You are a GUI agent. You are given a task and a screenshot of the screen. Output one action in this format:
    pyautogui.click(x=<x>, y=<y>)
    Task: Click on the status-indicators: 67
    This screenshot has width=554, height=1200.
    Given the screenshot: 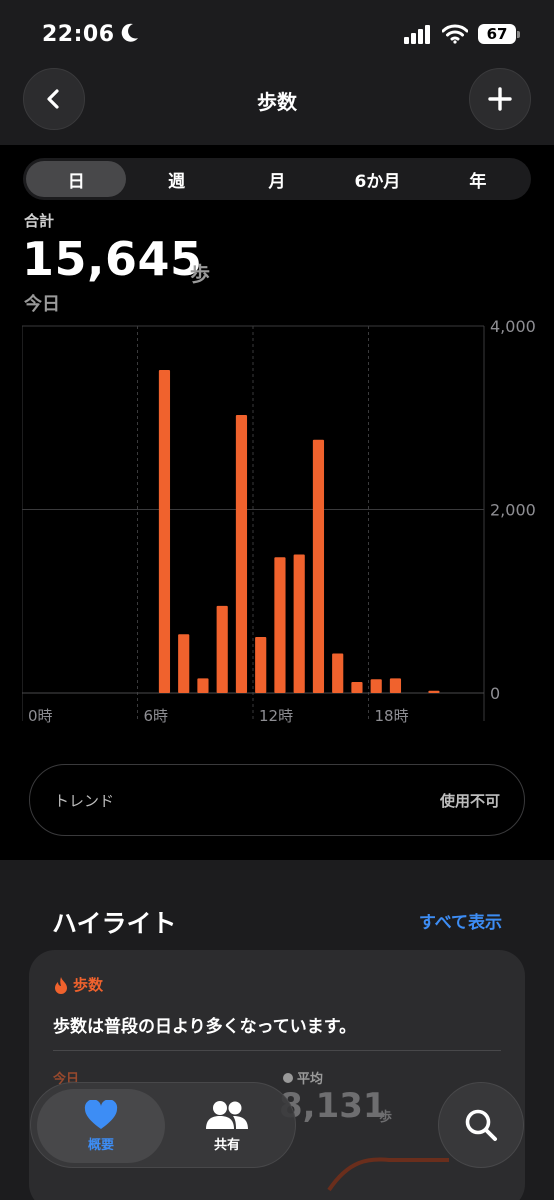 What is the action you would take?
    pyautogui.click(x=462, y=34)
    